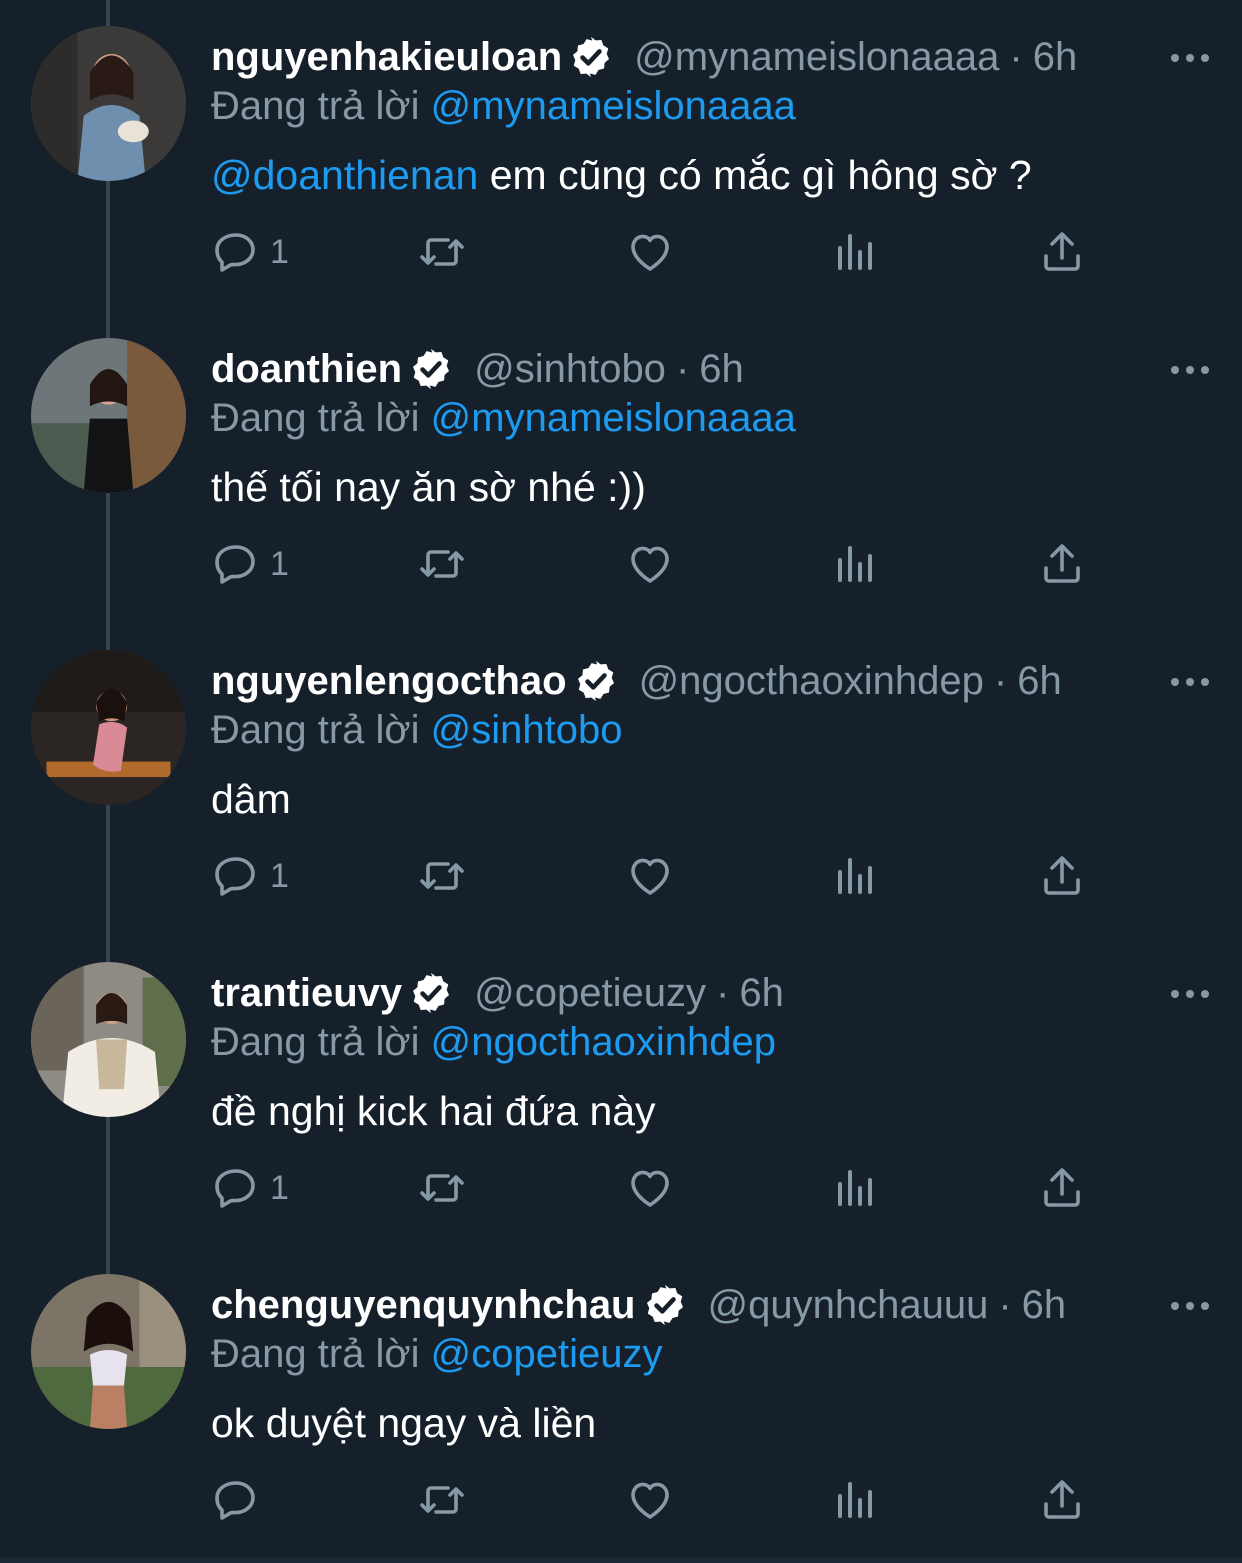  I want to click on replying-to: Đang trả lời @mynameislonaaaa, so click(503, 418).